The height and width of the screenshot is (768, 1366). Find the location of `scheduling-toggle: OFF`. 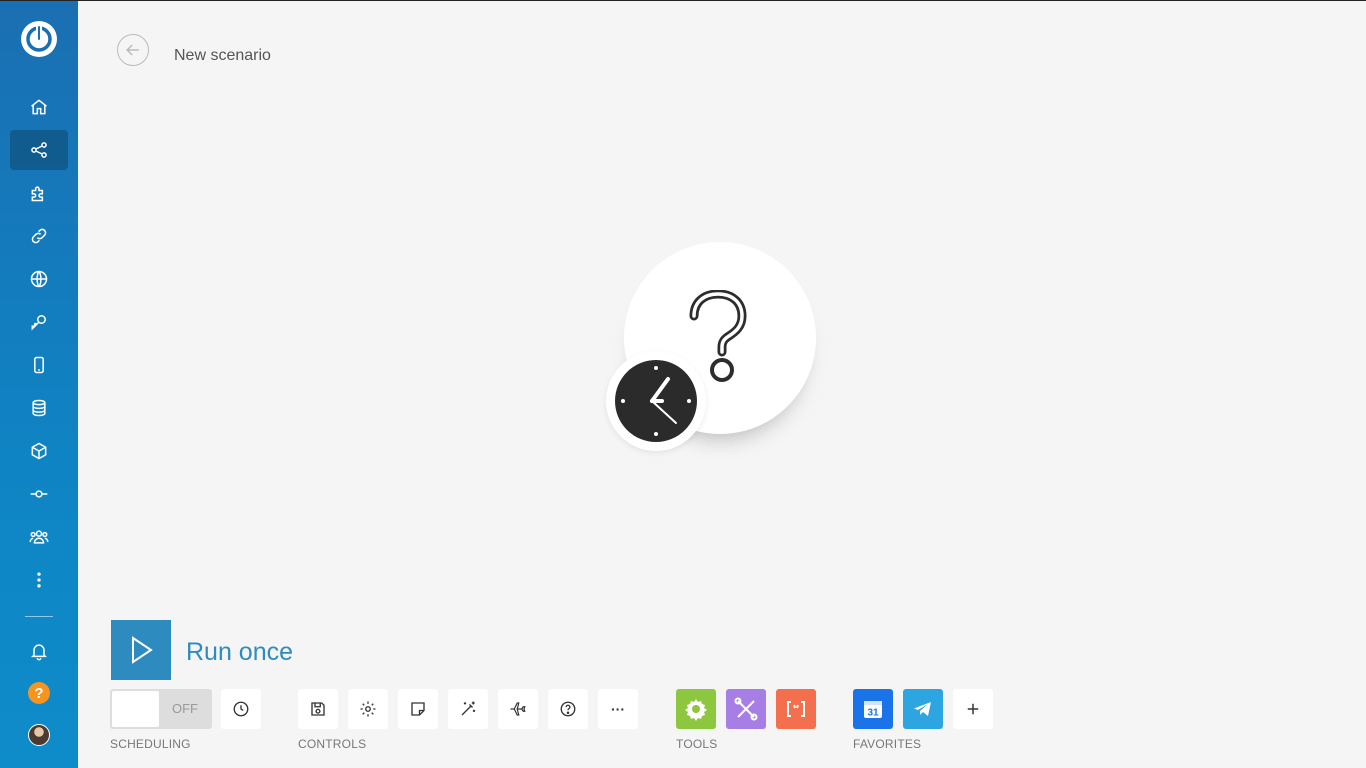

scheduling-toggle: OFF is located at coordinates (161, 709).